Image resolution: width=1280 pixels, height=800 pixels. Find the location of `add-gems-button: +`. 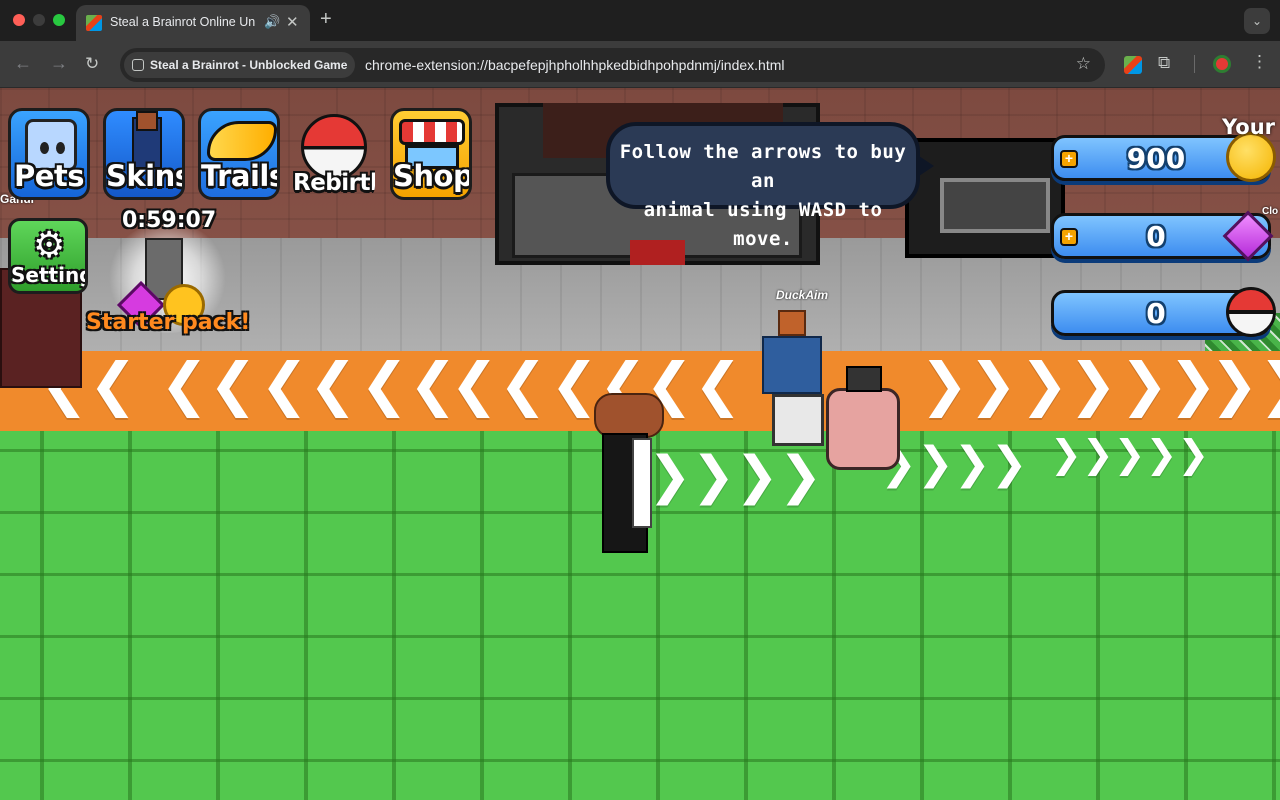

add-gems-button: + is located at coordinates (1069, 237).